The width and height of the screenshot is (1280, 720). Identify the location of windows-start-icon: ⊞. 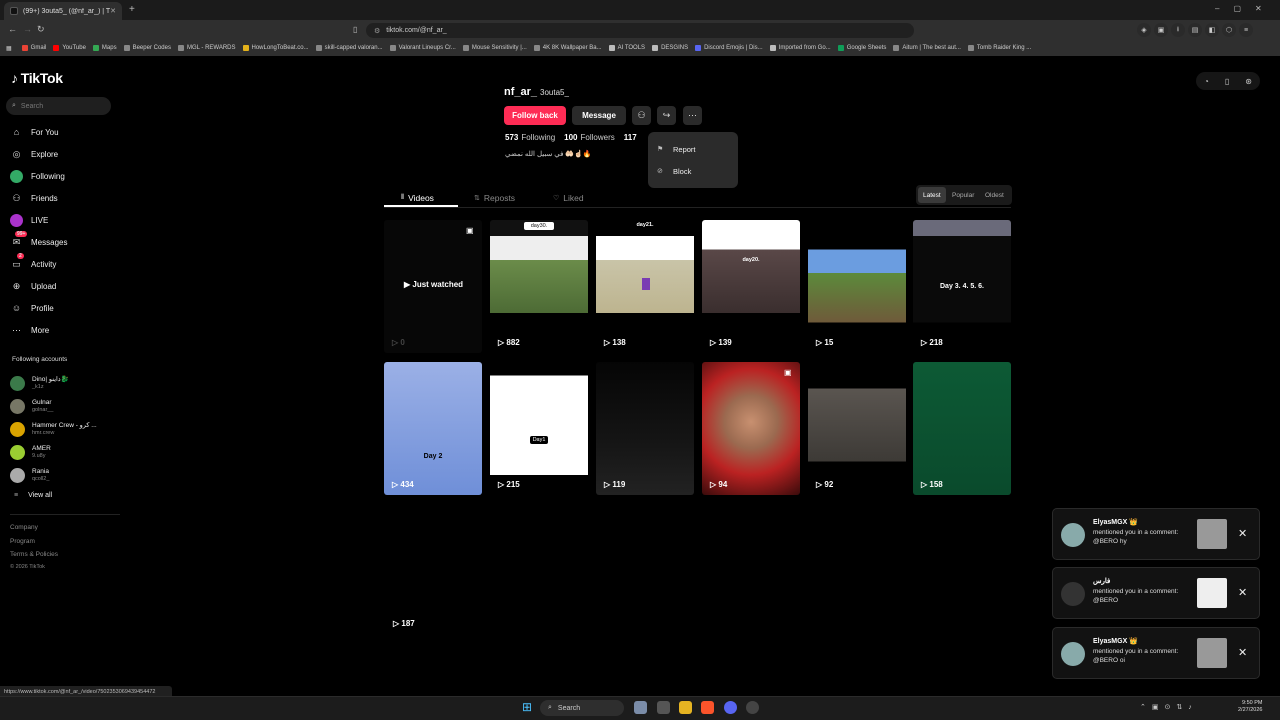
(527, 707).